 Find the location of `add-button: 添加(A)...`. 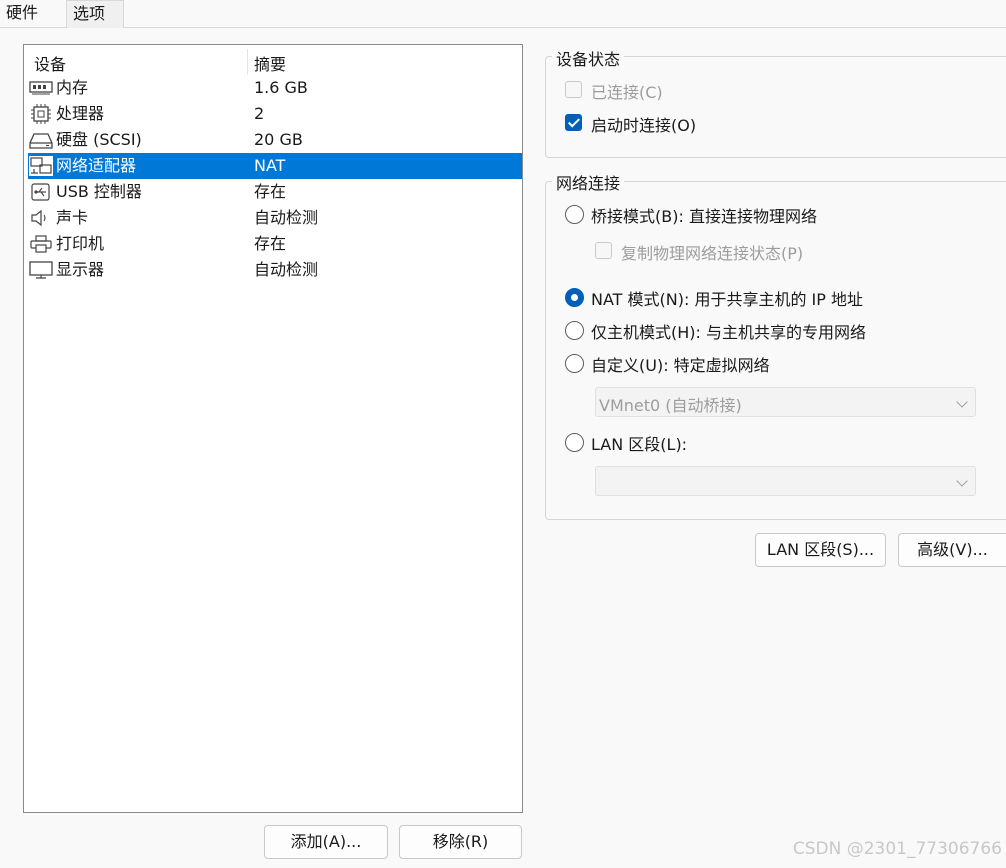

add-button: 添加(A)... is located at coordinates (326, 842).